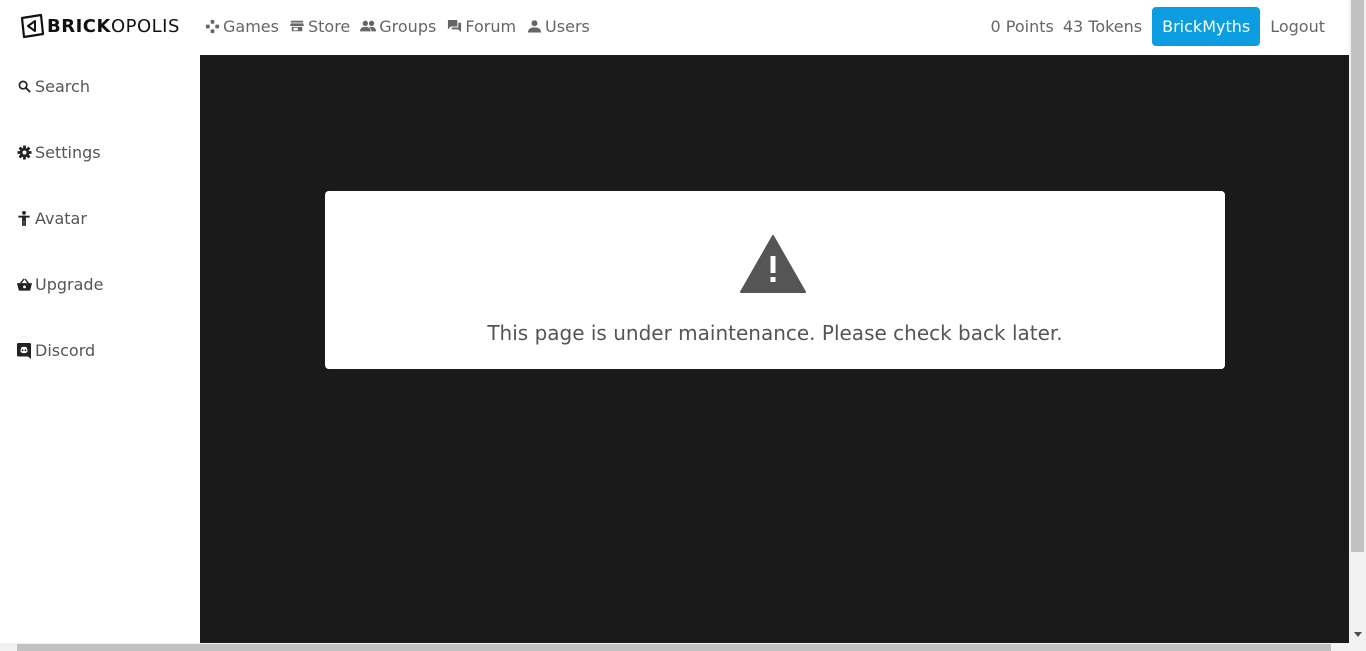  I want to click on account-area: 0 Points 43 Tokens BrickMyths Logout, so click(1157, 26).